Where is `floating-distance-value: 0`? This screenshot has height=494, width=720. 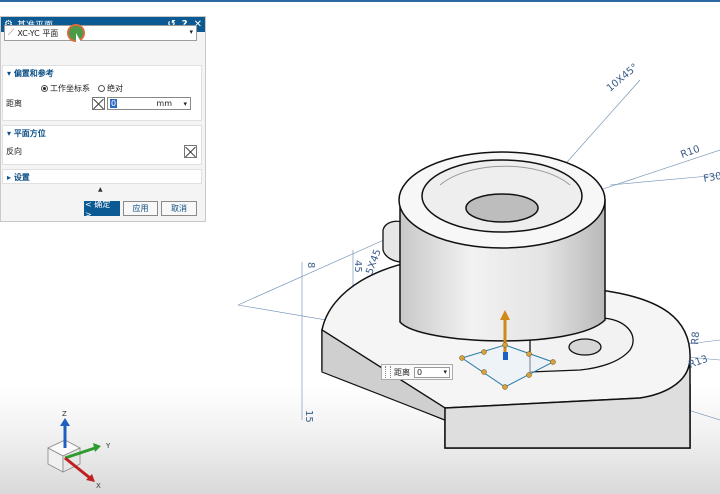
floating-distance-value: 0 is located at coordinates (420, 372).